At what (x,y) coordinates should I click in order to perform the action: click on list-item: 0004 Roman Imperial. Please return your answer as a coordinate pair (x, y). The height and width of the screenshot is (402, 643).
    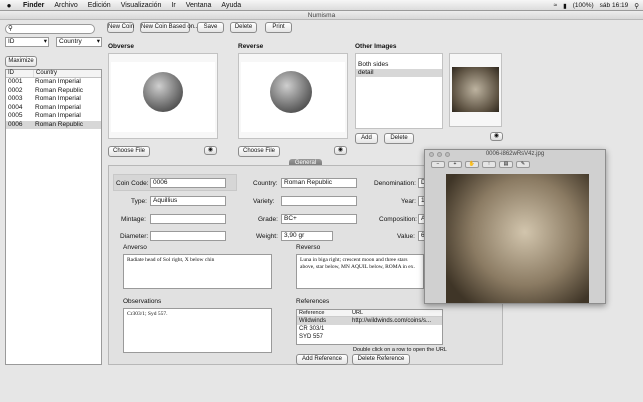
    Looking at the image, I should click on (53, 108).